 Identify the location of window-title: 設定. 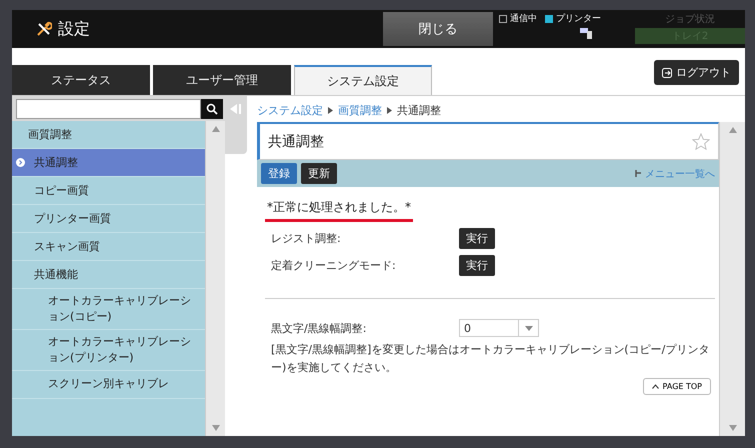
(74, 29).